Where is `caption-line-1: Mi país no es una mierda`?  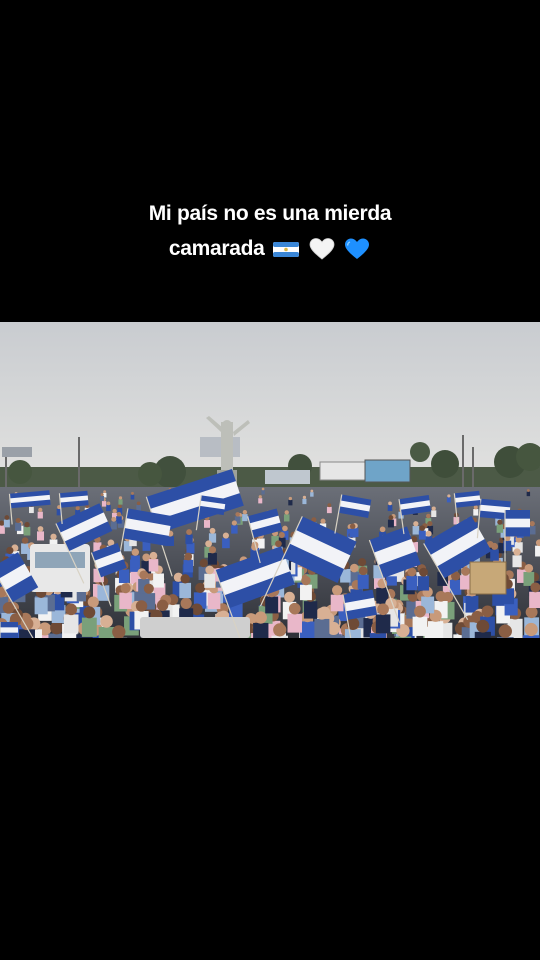 caption-line-1: Mi país no es una mierda is located at coordinates (270, 213).